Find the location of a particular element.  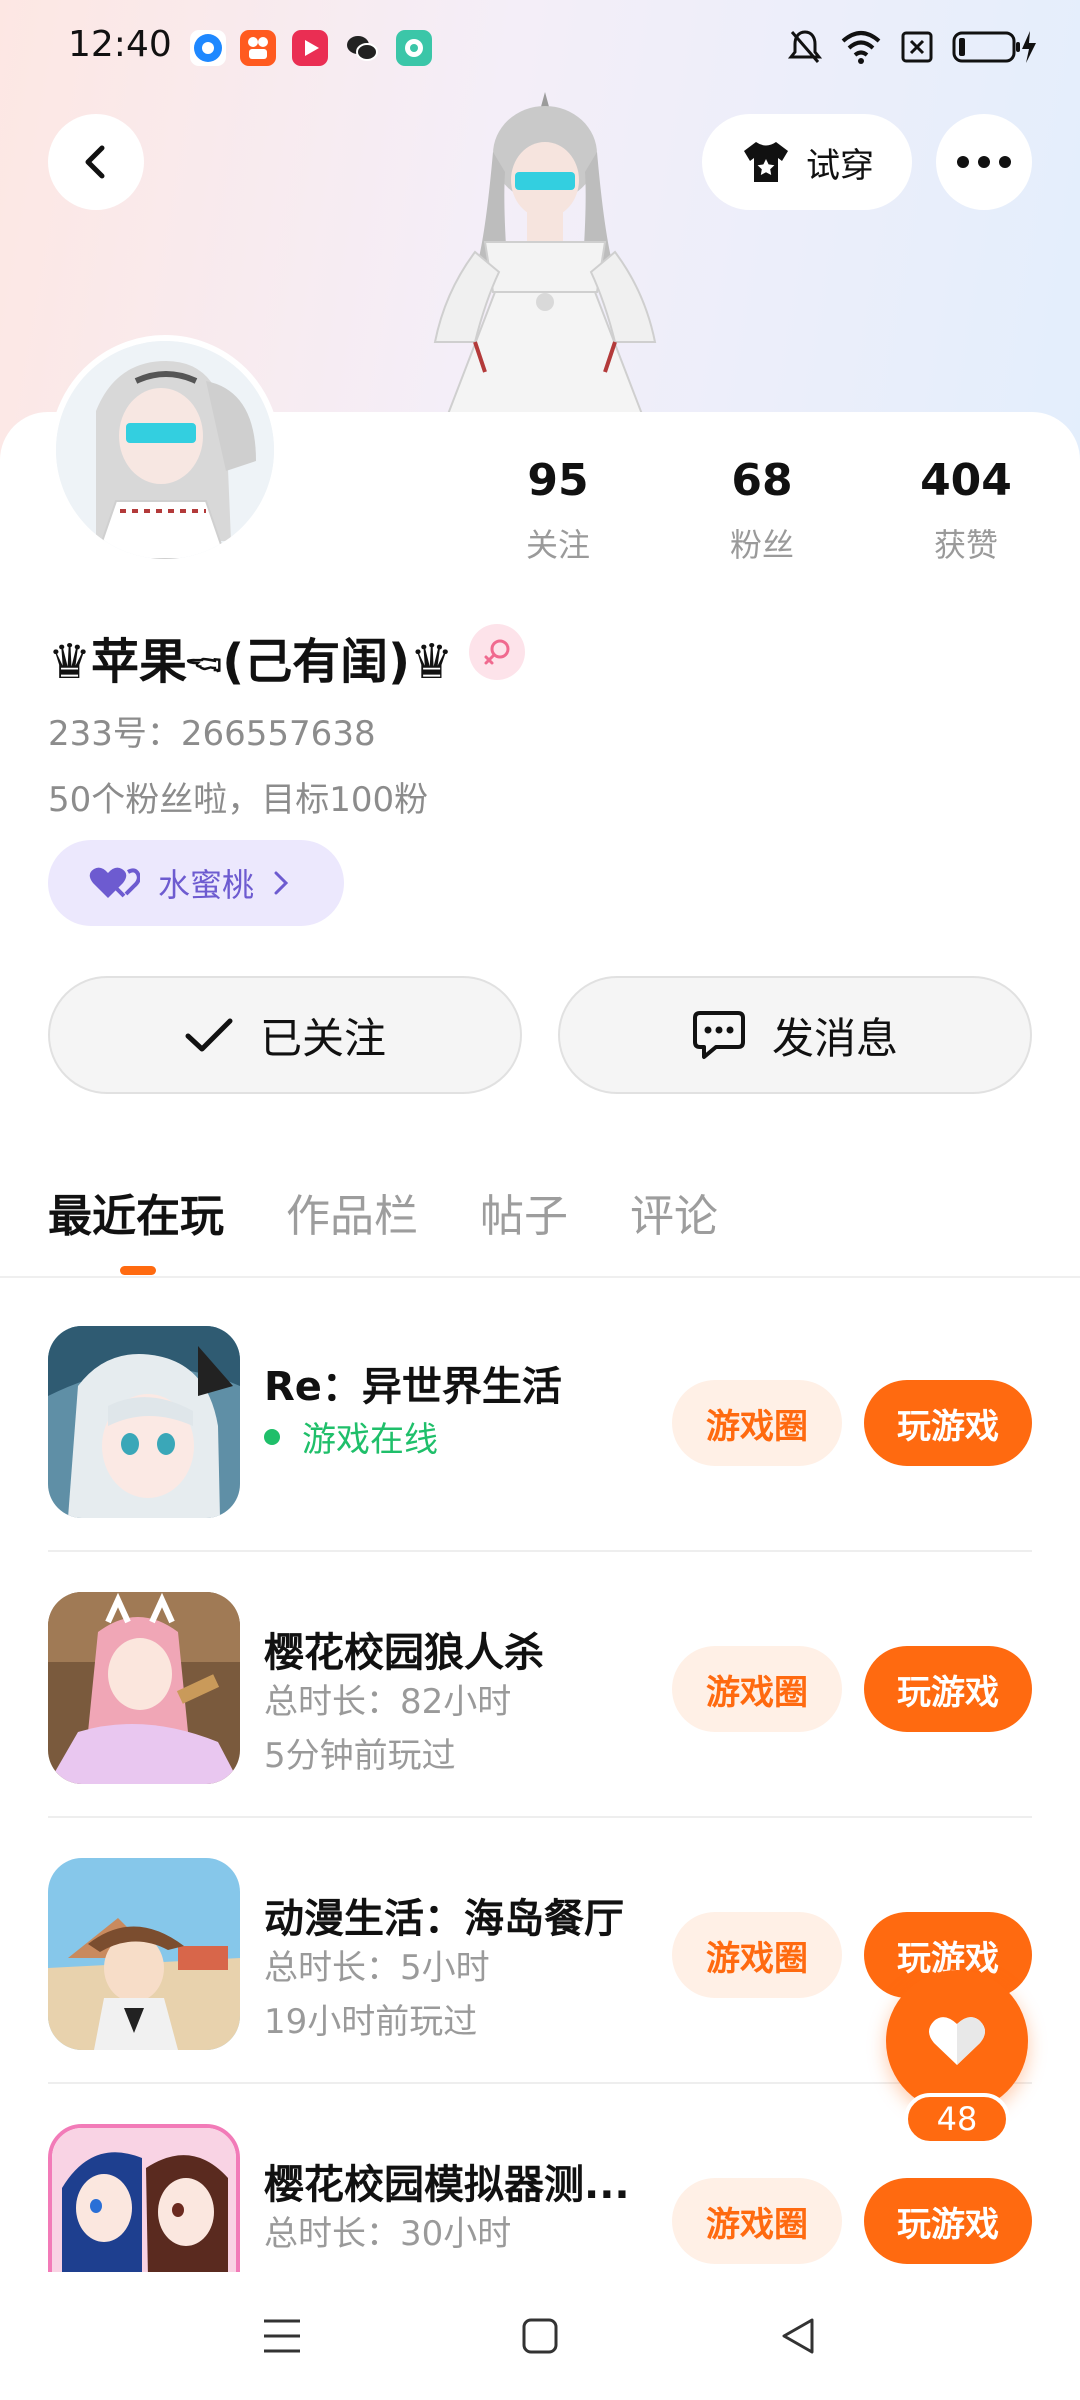

back-arrow-icon is located at coordinates (95, 162).